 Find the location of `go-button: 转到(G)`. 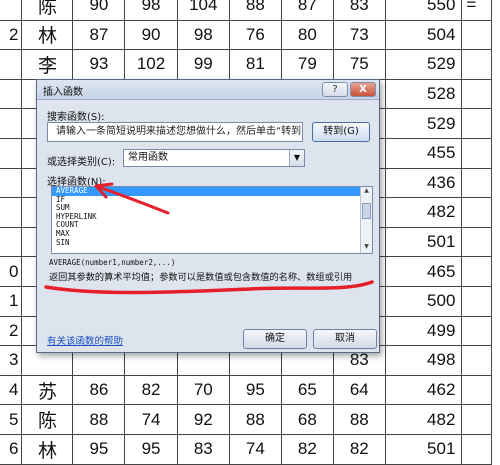

go-button: 转到(G) is located at coordinates (341, 132).